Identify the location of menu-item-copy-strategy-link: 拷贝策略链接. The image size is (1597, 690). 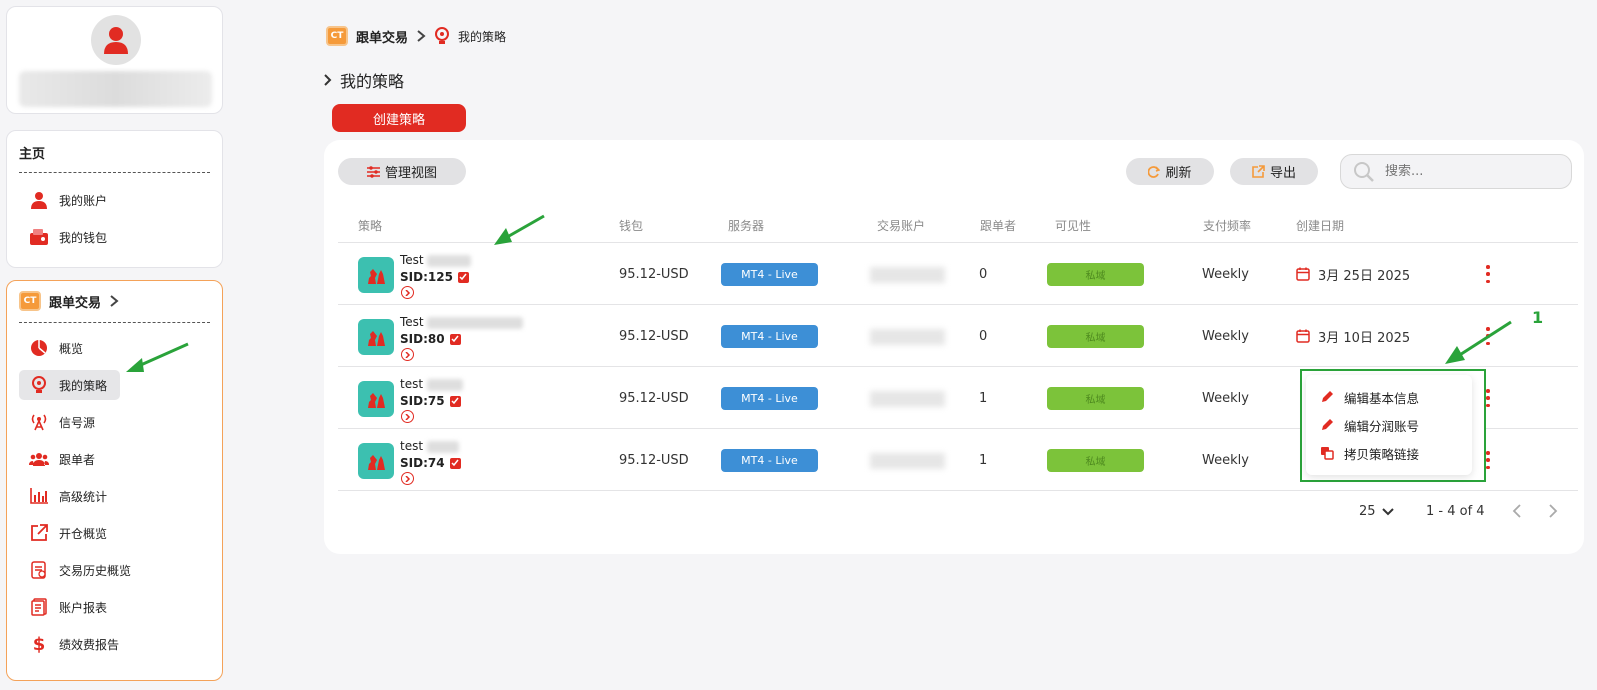
(1369, 453).